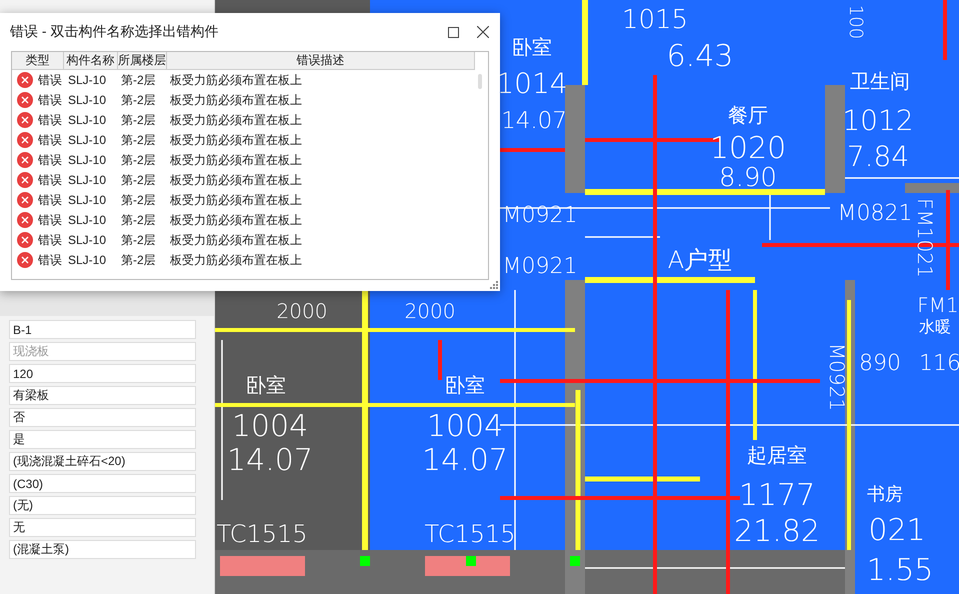  I want to click on drawing-label: FM1021, so click(925, 238).